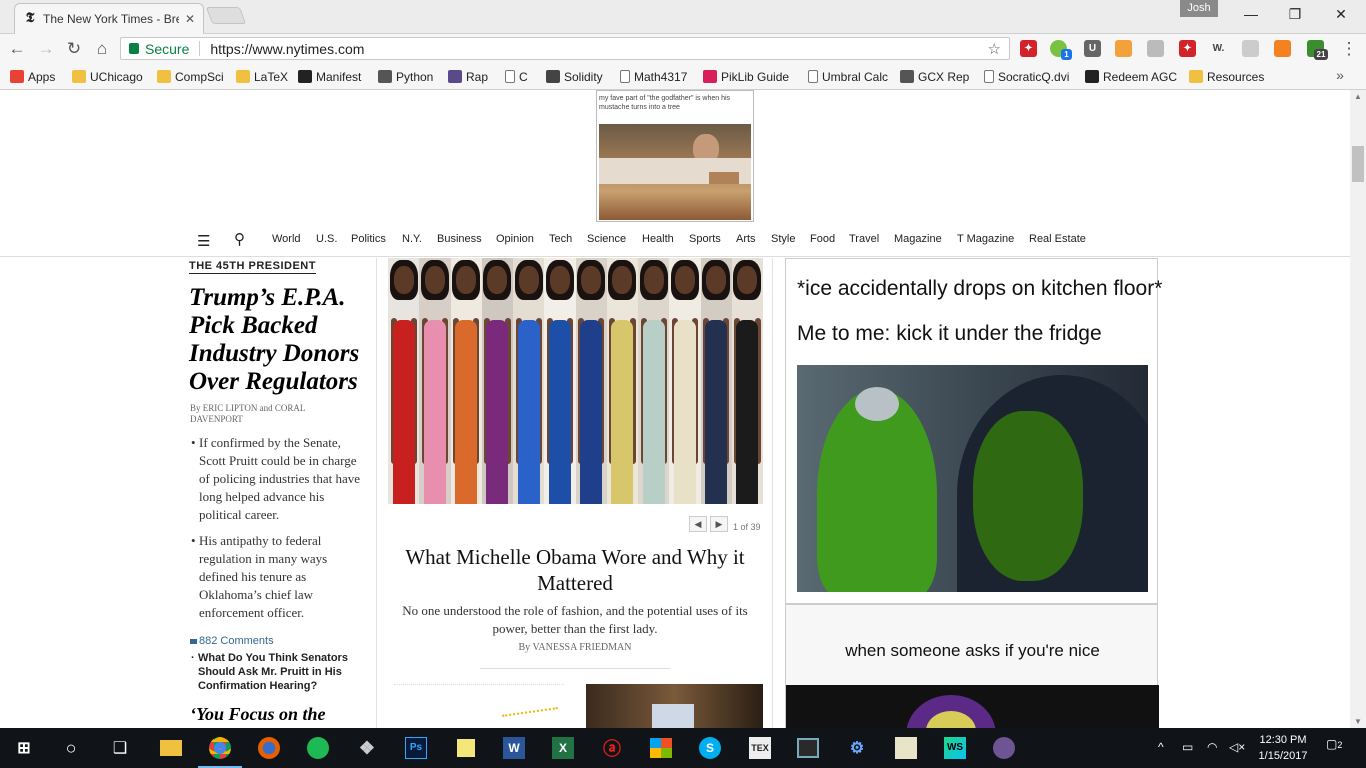 This screenshot has height=768, width=1366. Describe the element at coordinates (232, 641) in the screenshot. I see `comments-link: 882 Comments` at that location.